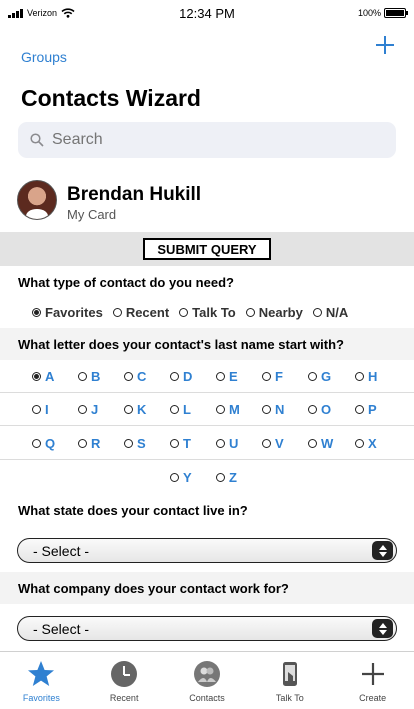 The width and height of the screenshot is (414, 709). I want to click on contact-type-option: Favorites, so click(67, 312).